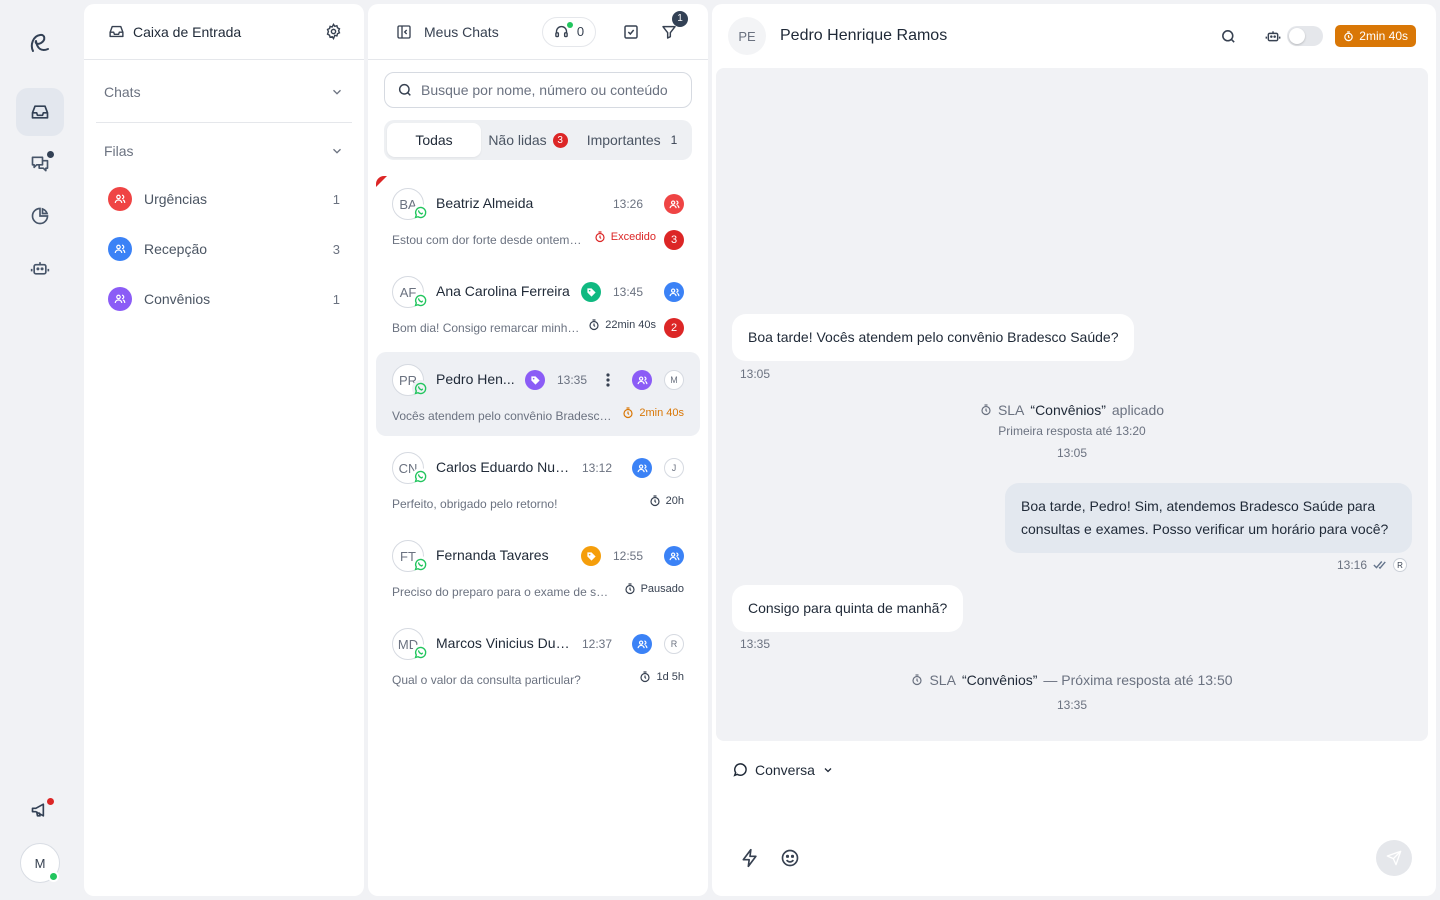  What do you see at coordinates (503, 291) in the screenshot?
I see `contact-name: Ana Carolina Ferreira` at bounding box center [503, 291].